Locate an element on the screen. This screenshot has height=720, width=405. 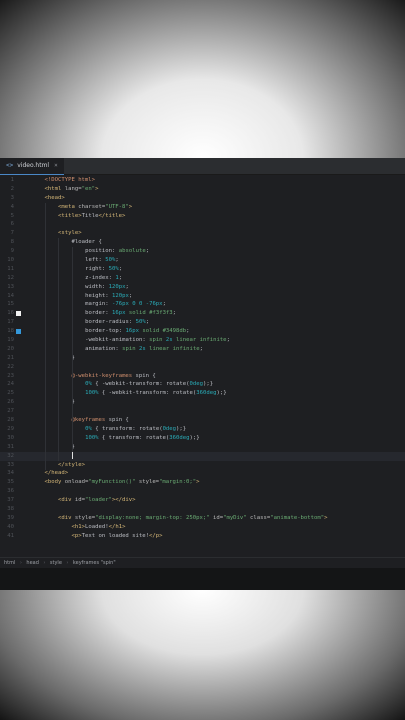
code-line: 10 left: 50%; is located at coordinates (202, 260).